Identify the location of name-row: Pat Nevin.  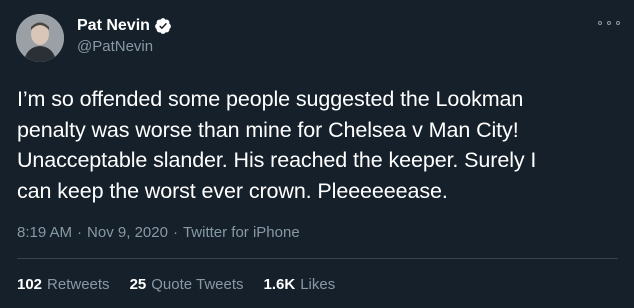
(124, 26).